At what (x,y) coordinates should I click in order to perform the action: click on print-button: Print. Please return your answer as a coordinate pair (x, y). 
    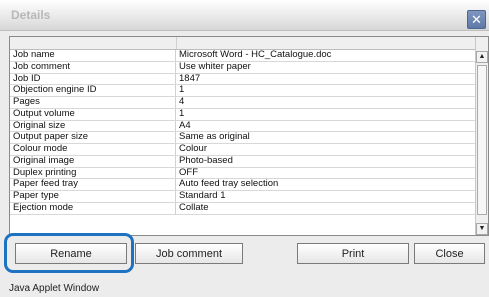
    Looking at the image, I should click on (353, 253).